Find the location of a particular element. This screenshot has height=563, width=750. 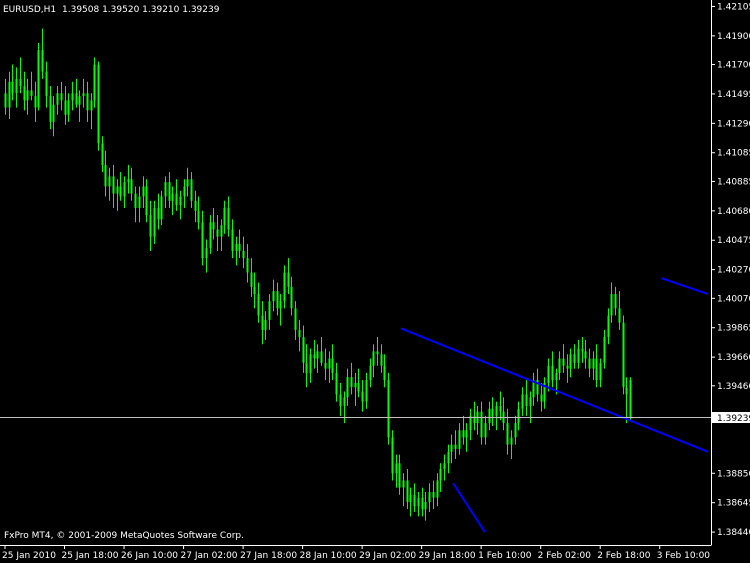

time-tick-label: 1 Feb 10:00 is located at coordinates (505, 556).